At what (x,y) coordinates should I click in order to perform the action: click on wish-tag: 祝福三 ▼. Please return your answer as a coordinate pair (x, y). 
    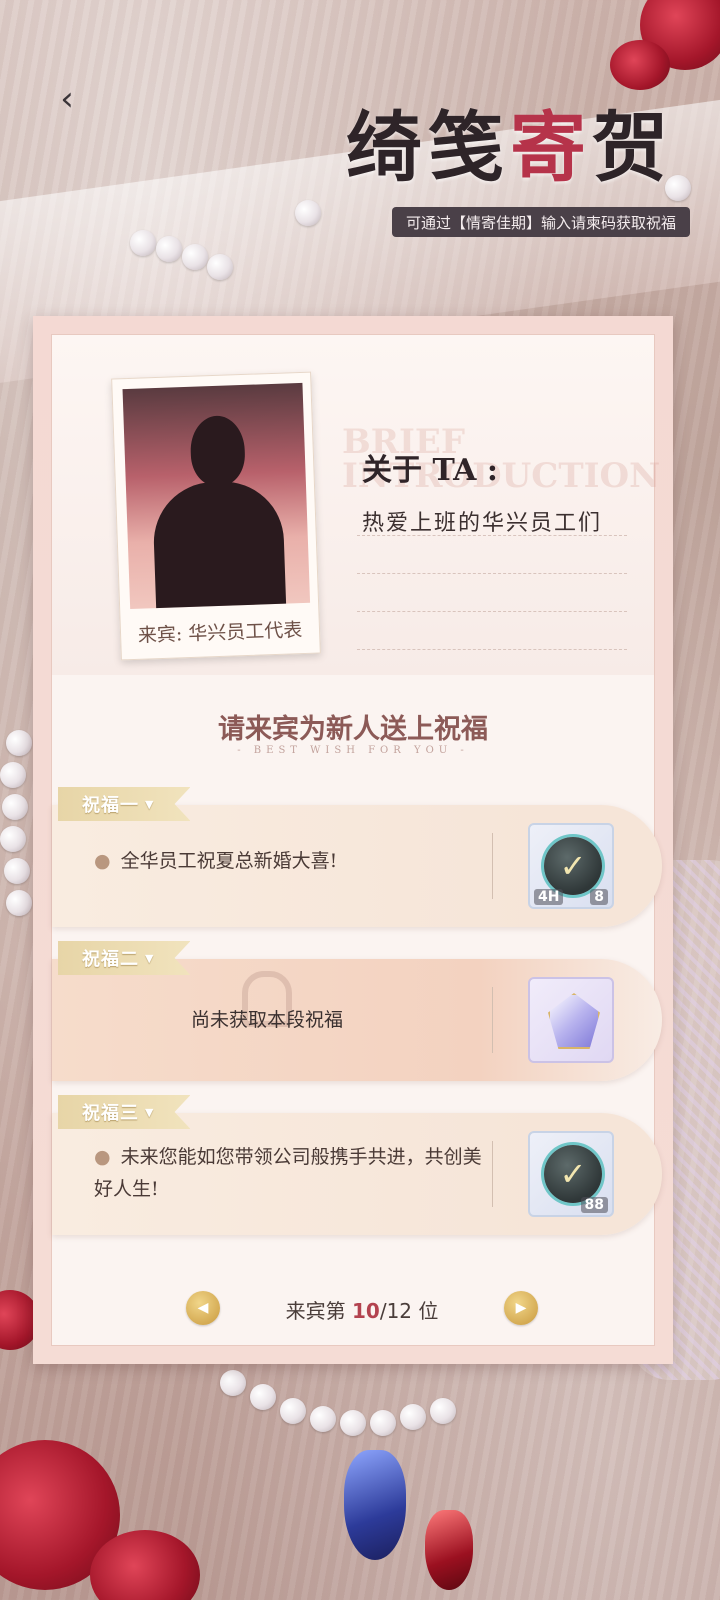
    Looking at the image, I should click on (124, 1112).